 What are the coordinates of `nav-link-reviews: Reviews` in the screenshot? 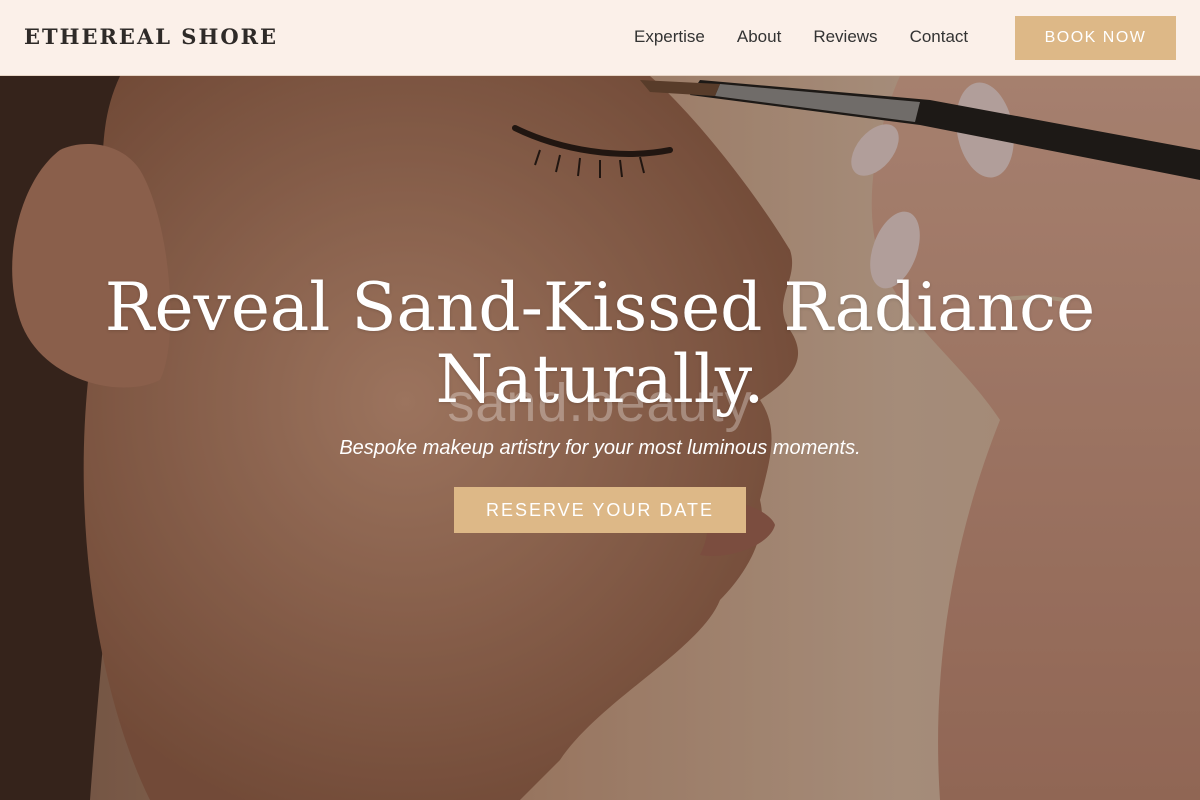 It's located at (845, 37).